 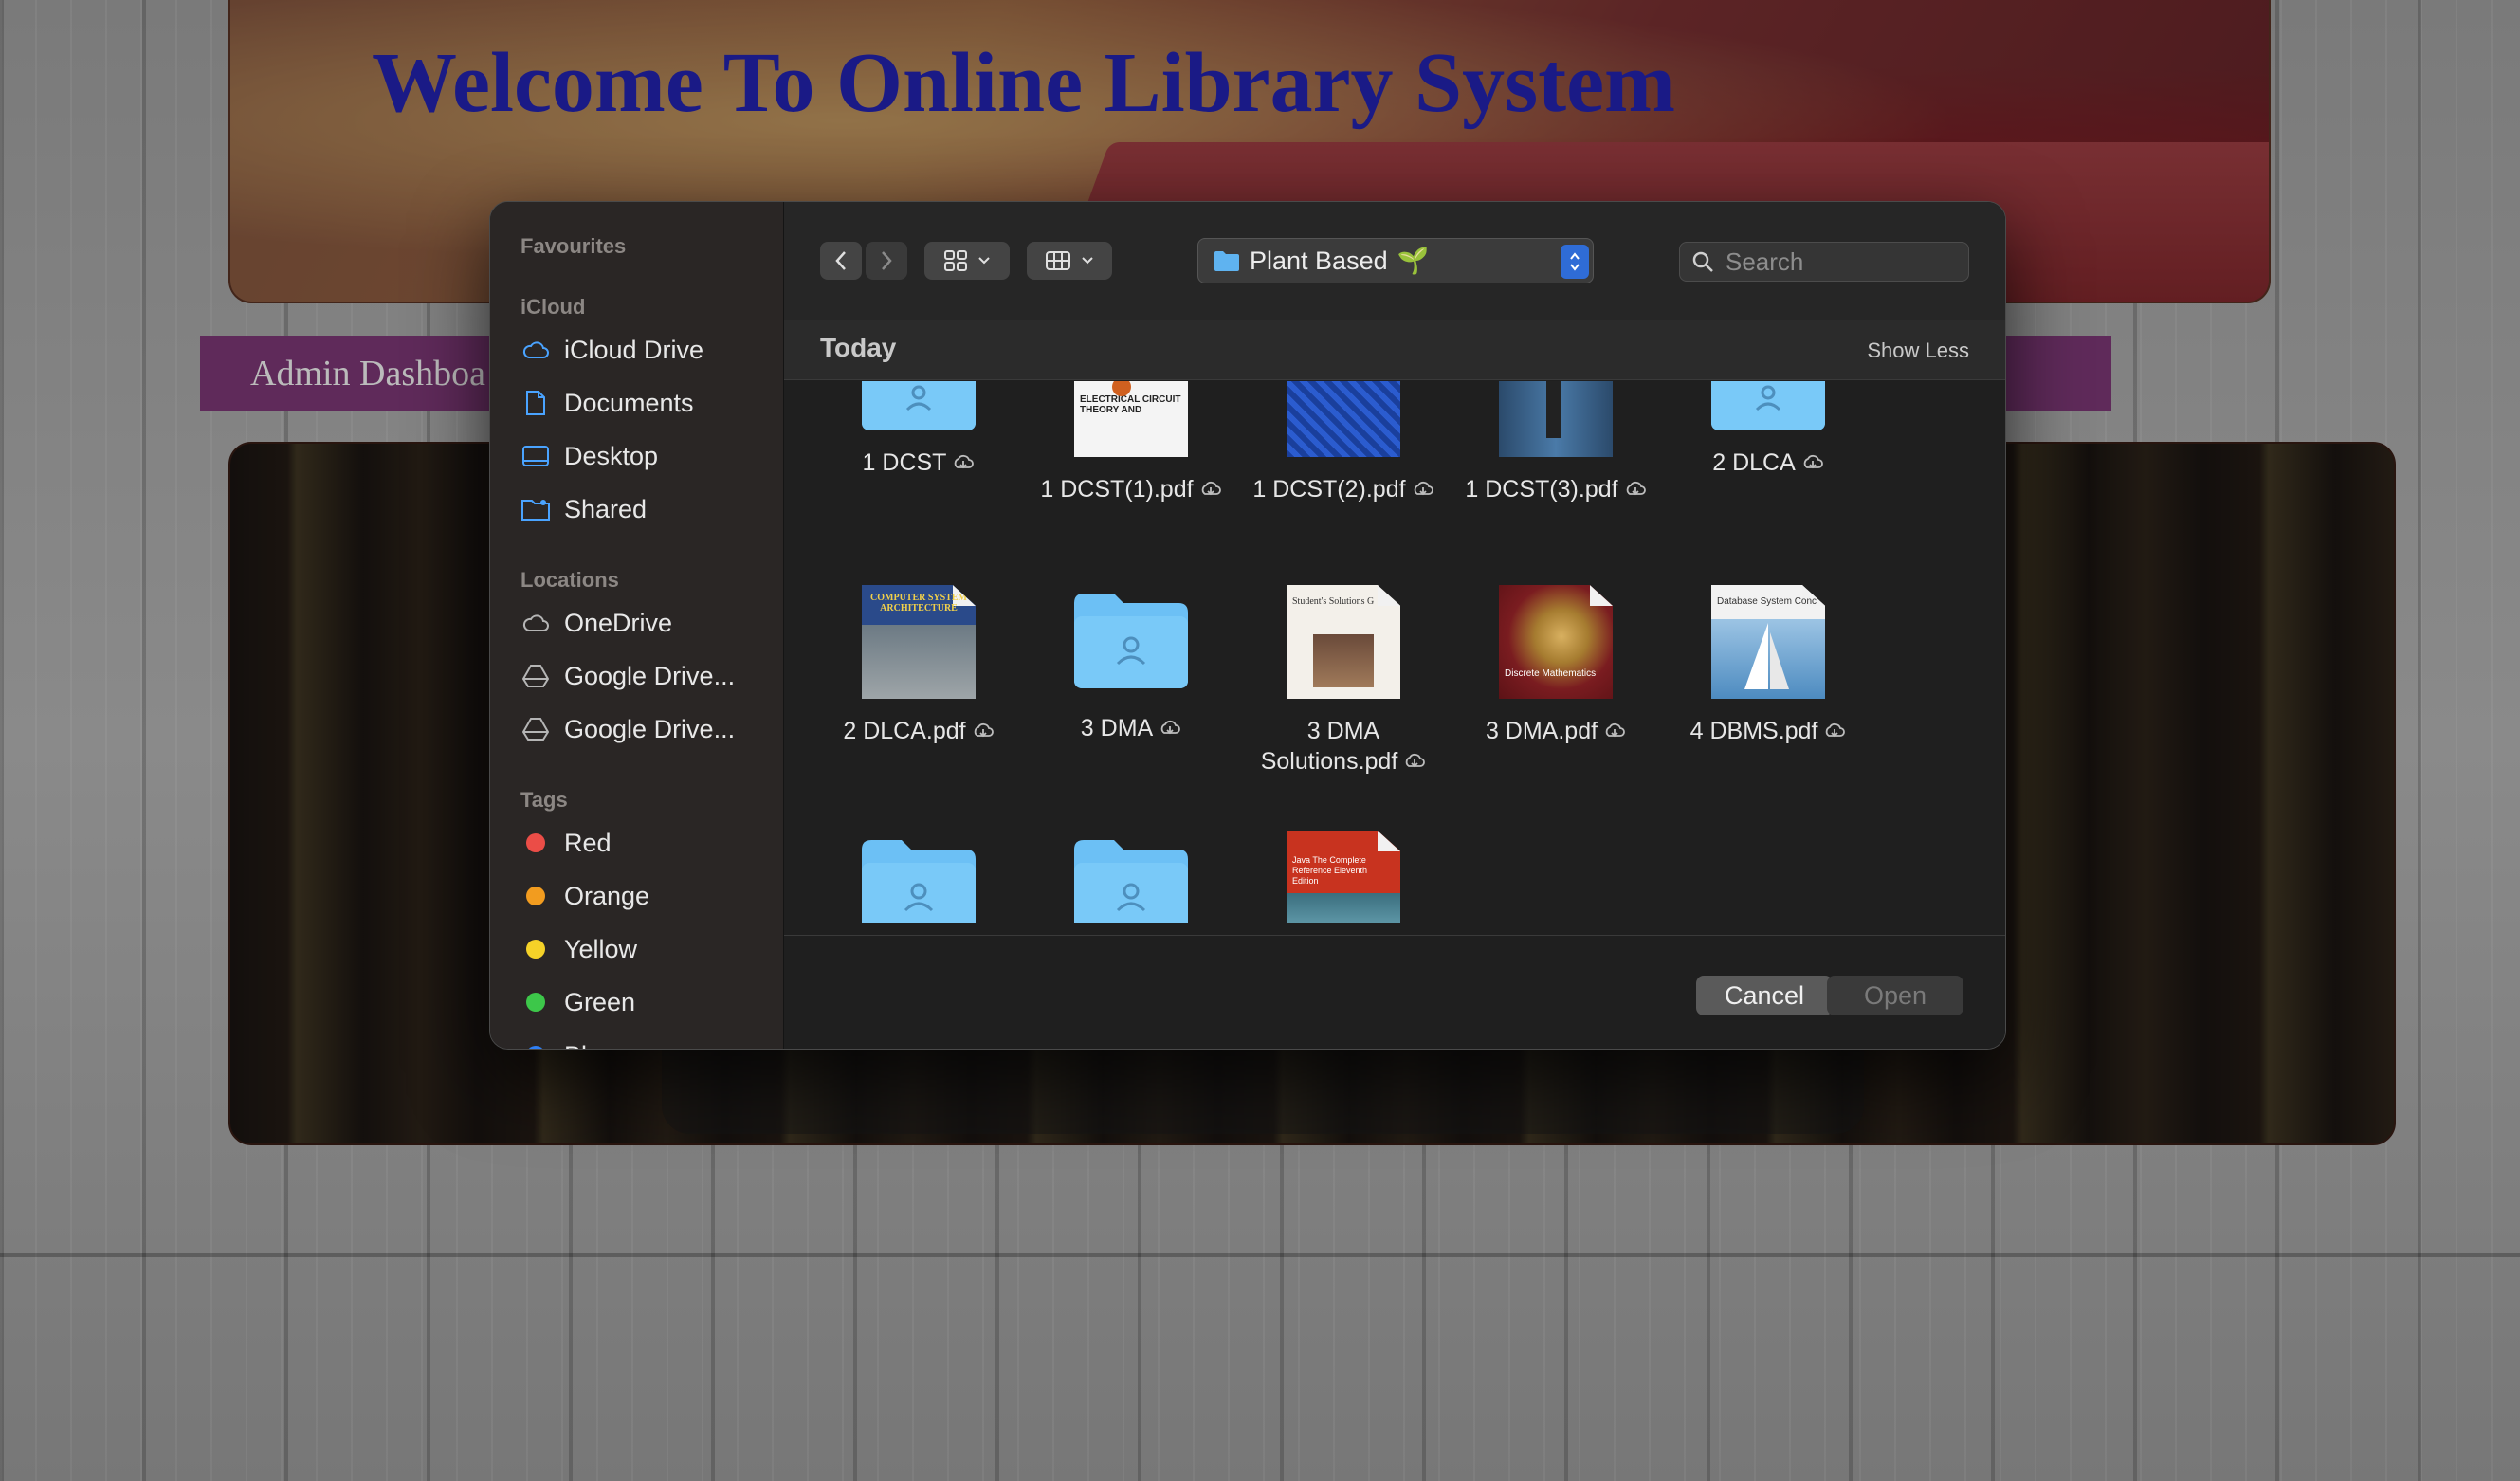 What do you see at coordinates (1343, 746) in the screenshot?
I see `file-name: 3 DMA Solutions.pdf` at bounding box center [1343, 746].